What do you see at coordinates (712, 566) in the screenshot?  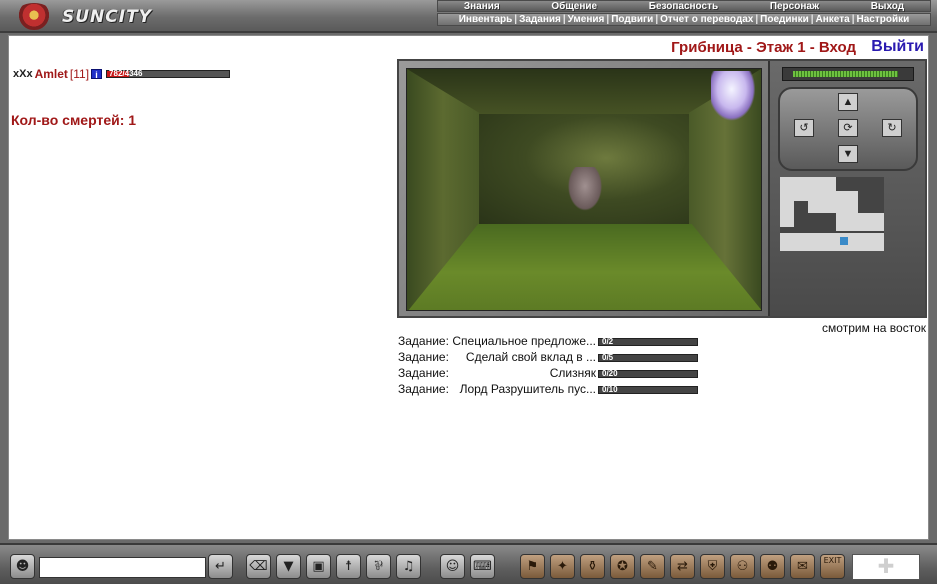 I see `armor-icon: ⛨` at bounding box center [712, 566].